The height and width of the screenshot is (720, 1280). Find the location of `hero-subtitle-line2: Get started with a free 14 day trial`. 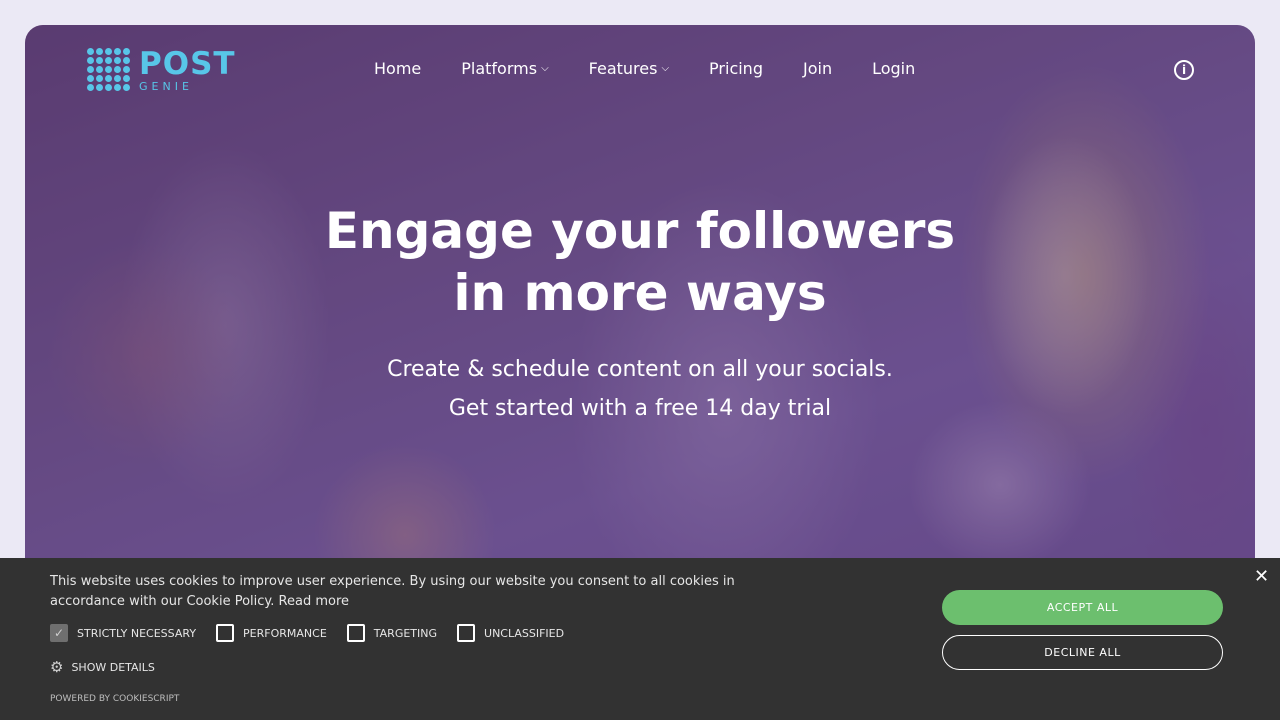

hero-subtitle-line2: Get started with a free 14 day trial is located at coordinates (640, 408).